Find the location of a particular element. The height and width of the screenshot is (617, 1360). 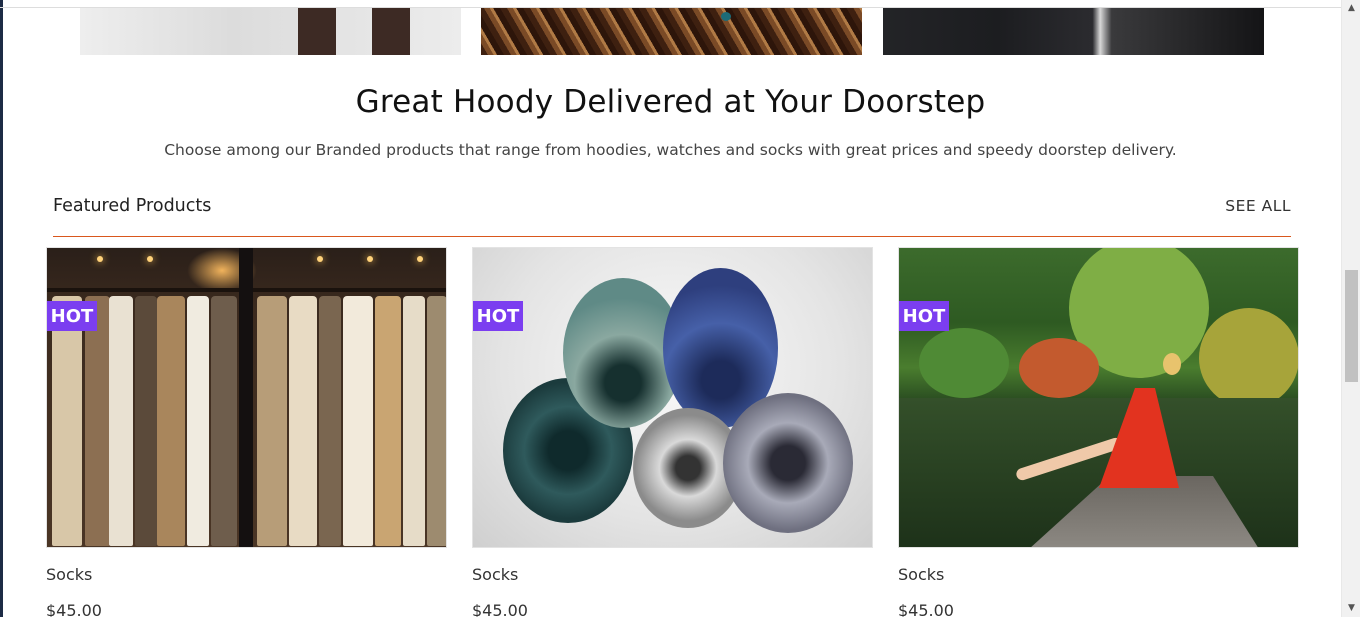

figure-head is located at coordinates (1172, 364).